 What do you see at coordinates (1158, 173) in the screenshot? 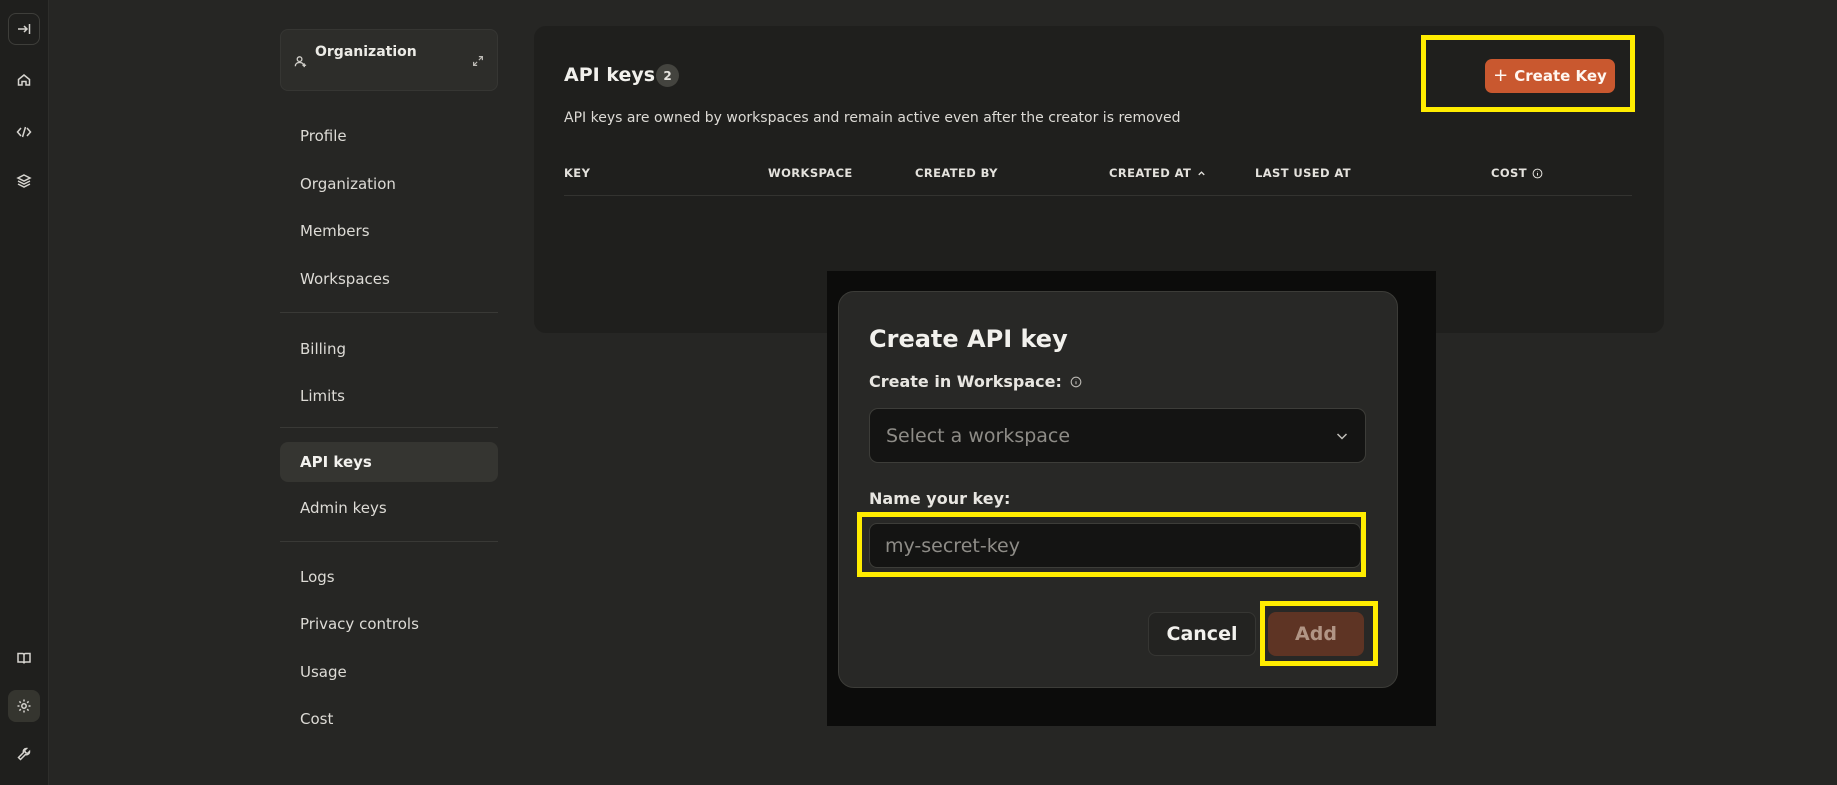
I see `column-header-created-at: CREATED AT` at bounding box center [1158, 173].